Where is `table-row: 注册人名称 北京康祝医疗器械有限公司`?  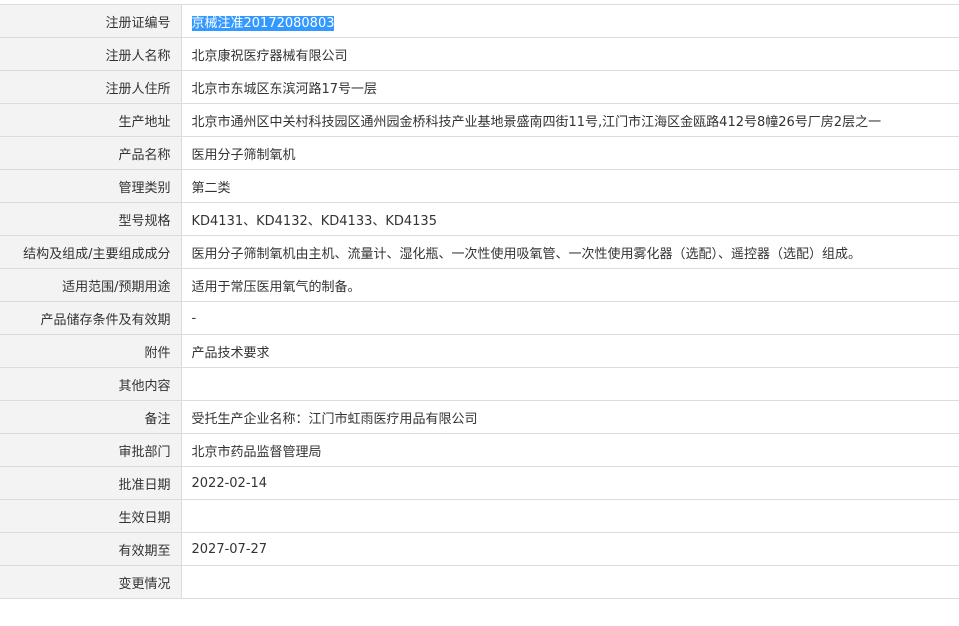 table-row: 注册人名称 北京康祝医疗器械有限公司 is located at coordinates (479, 54).